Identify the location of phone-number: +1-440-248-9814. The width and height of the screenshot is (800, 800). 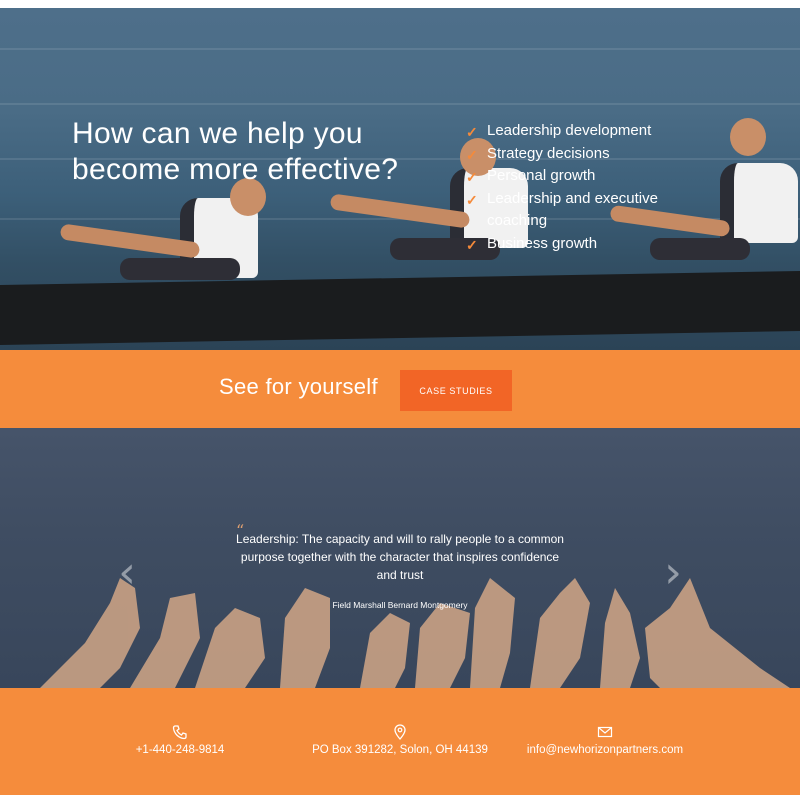
(180, 750).